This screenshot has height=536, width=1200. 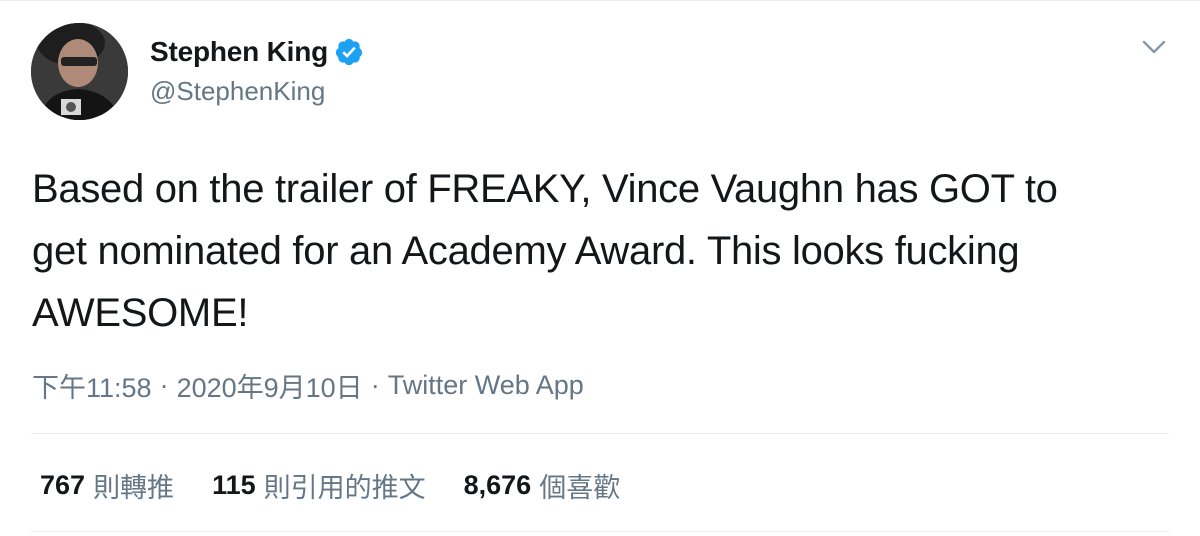 What do you see at coordinates (1154, 47) in the screenshot?
I see `chevron-down-icon` at bounding box center [1154, 47].